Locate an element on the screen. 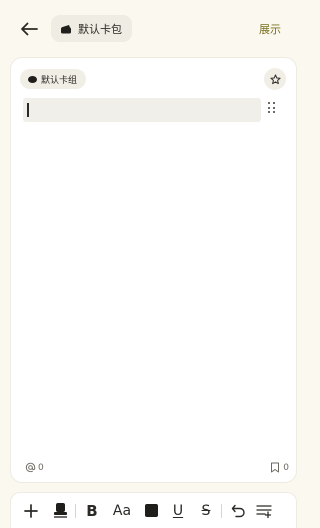 The height and width of the screenshot is (528, 320). bold-icon: B is located at coordinates (92, 510).